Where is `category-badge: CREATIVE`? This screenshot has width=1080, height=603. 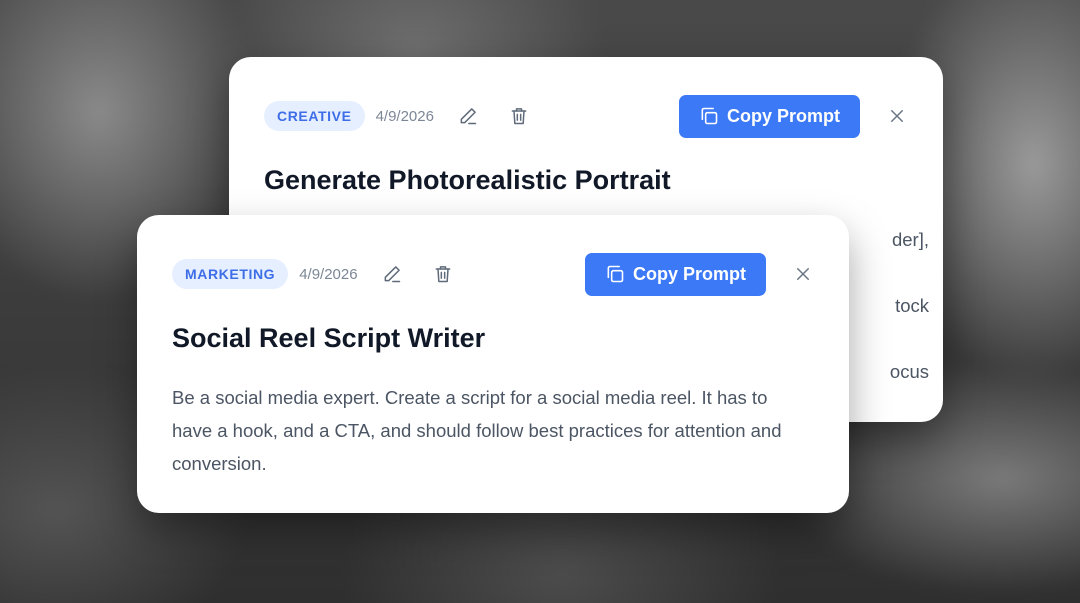 category-badge: CREATIVE is located at coordinates (314, 116).